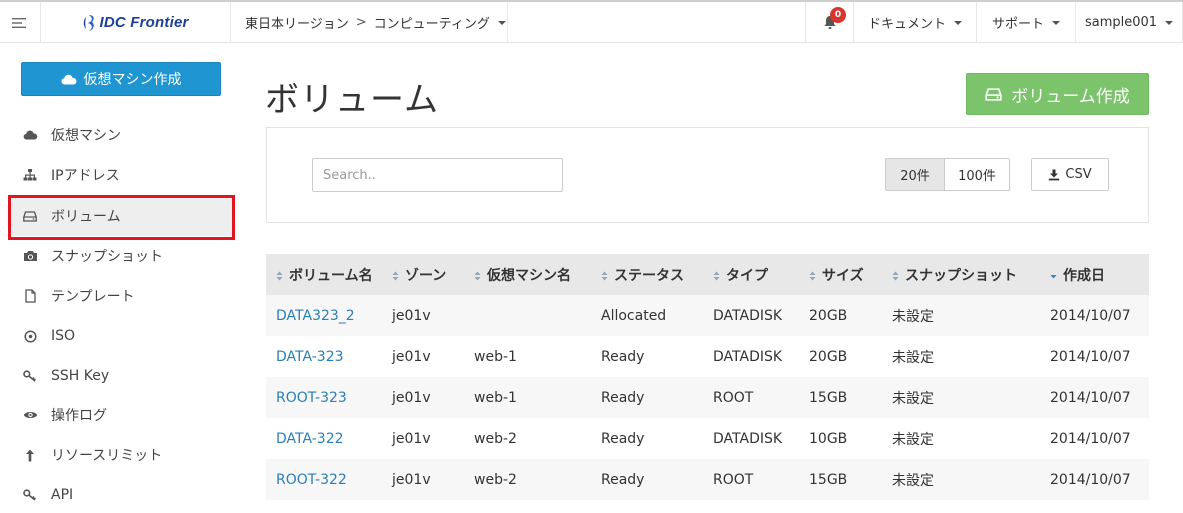 The height and width of the screenshot is (513, 1183). I want to click on sidebar-item-label: 仮想マシン, so click(86, 136).